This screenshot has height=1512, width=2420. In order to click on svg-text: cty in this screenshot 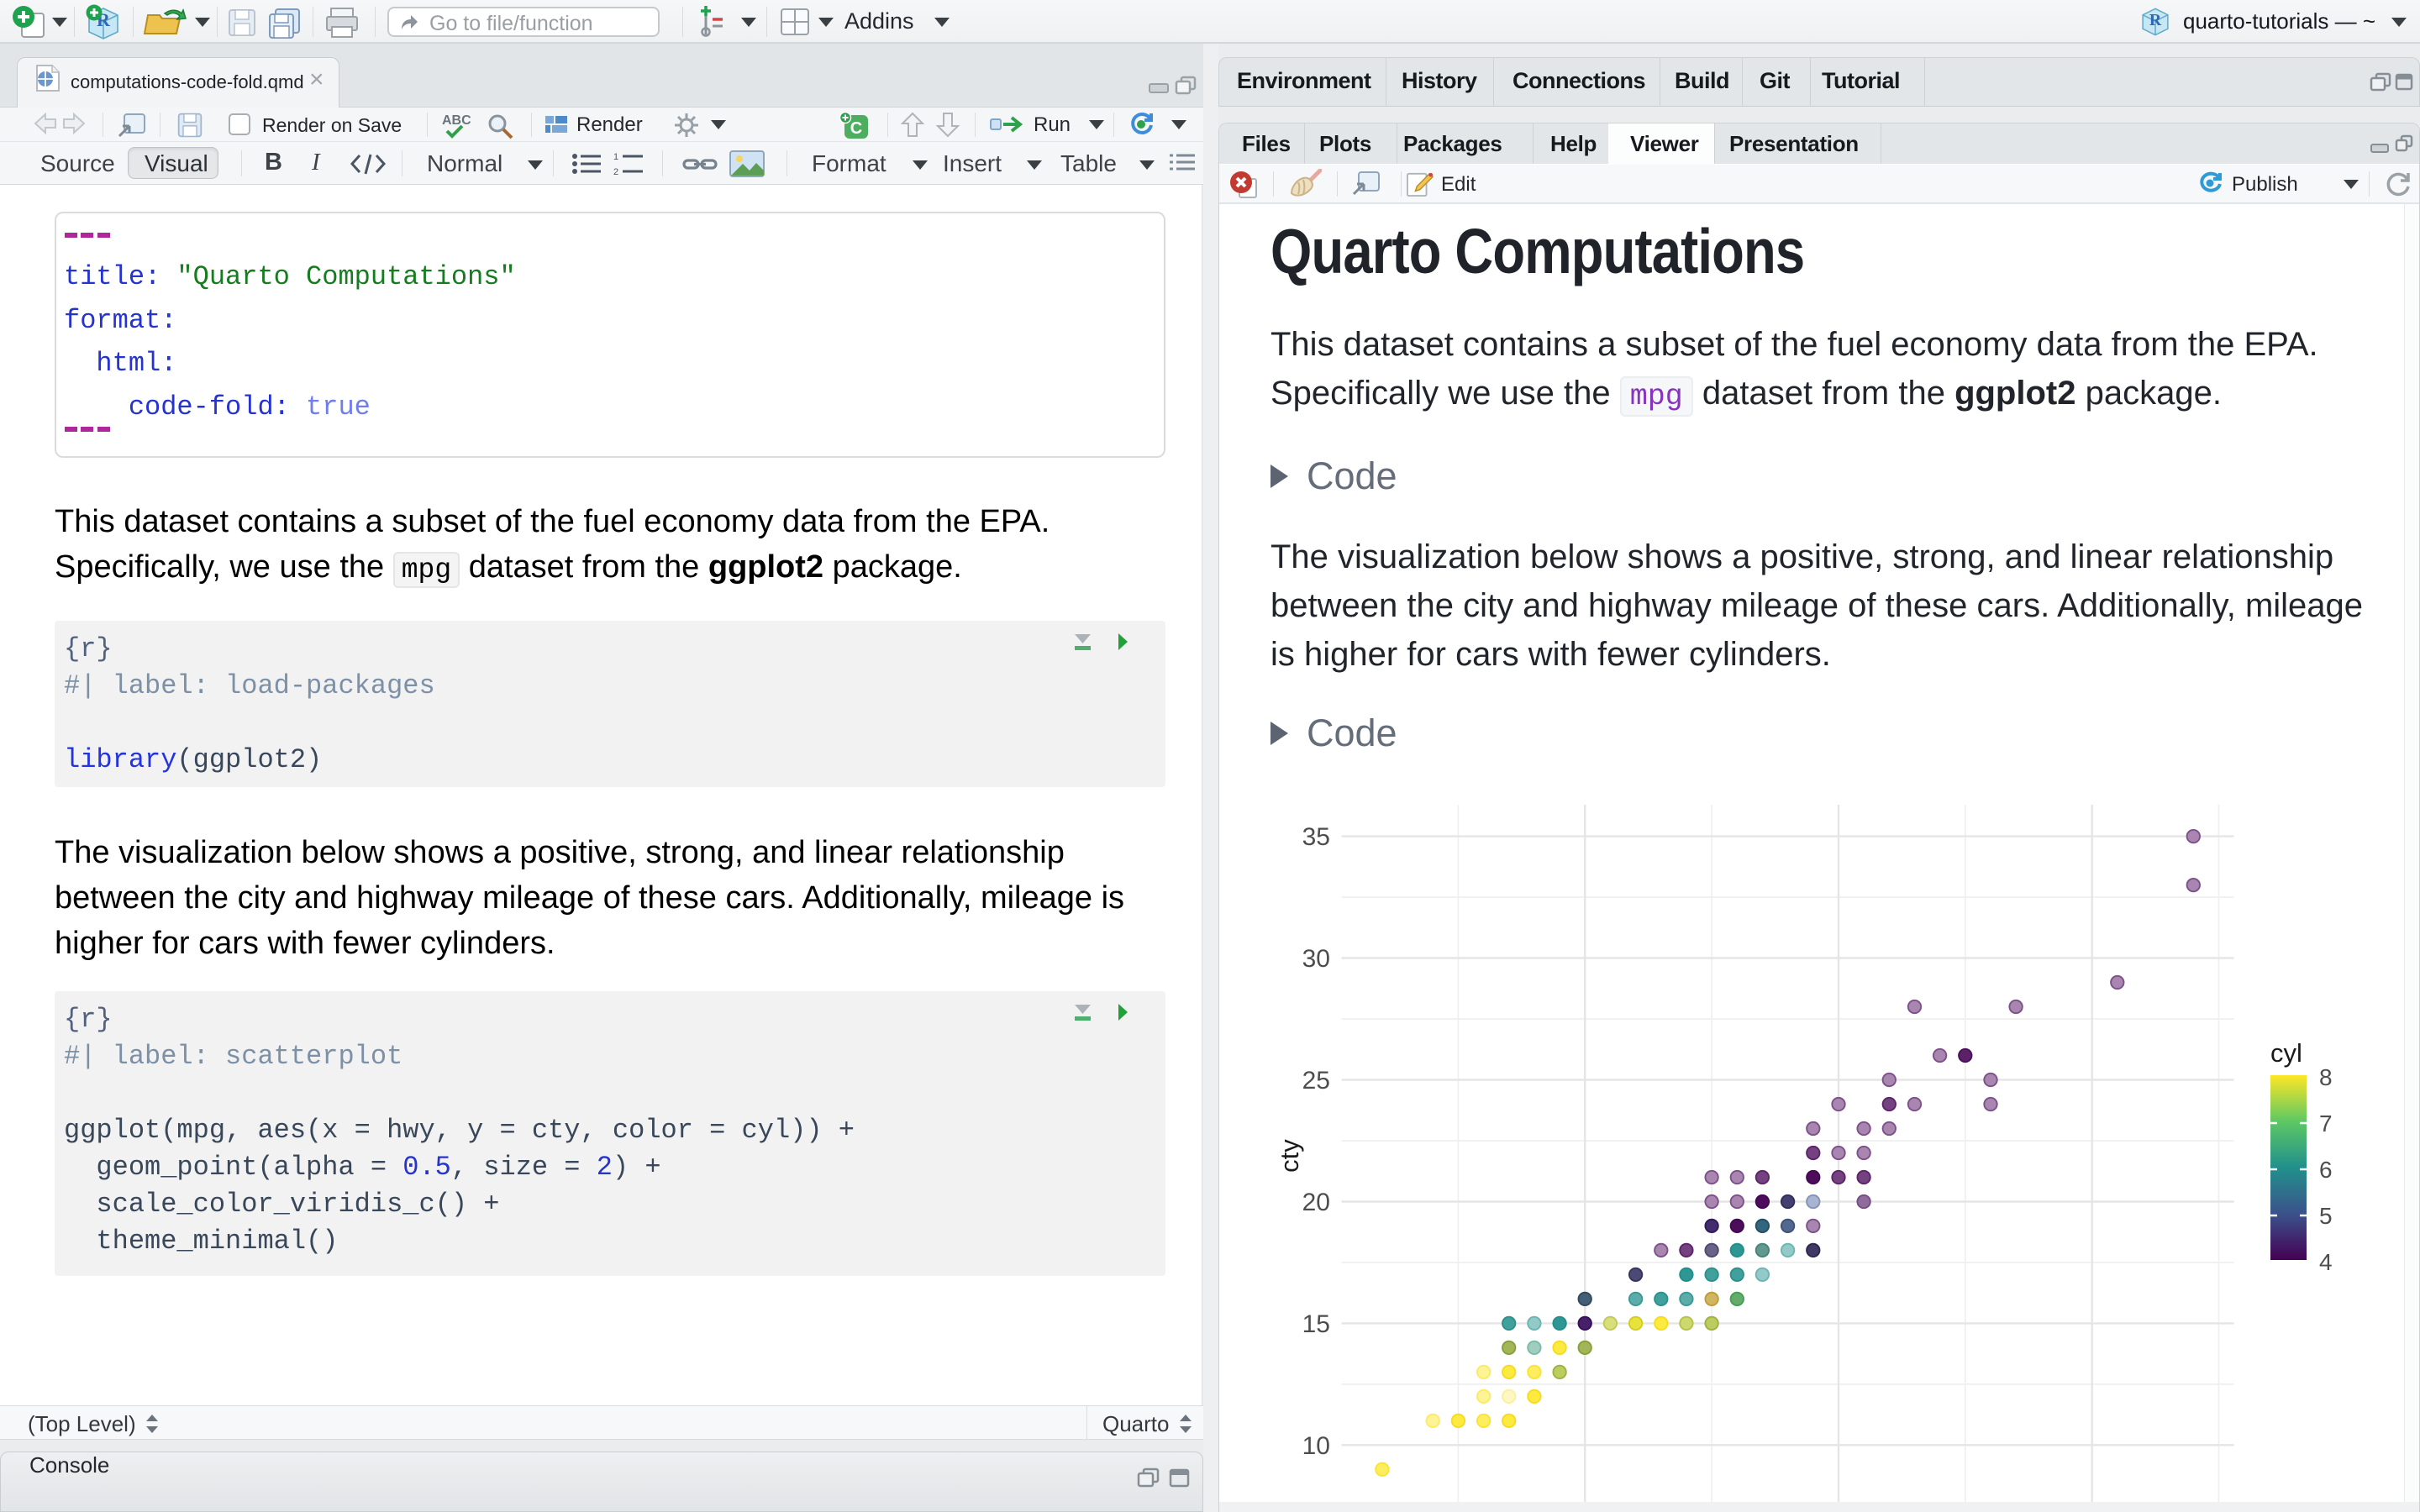, I will do `click(1289, 1156)`.